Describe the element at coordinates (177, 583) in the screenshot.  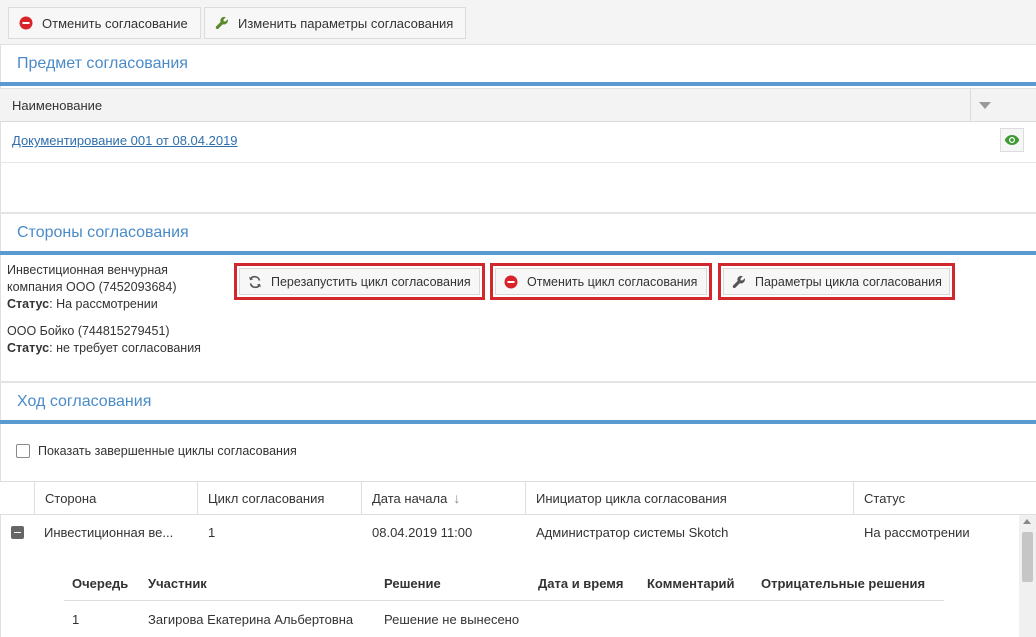
I see `sub-column-participant: Участник` at that location.